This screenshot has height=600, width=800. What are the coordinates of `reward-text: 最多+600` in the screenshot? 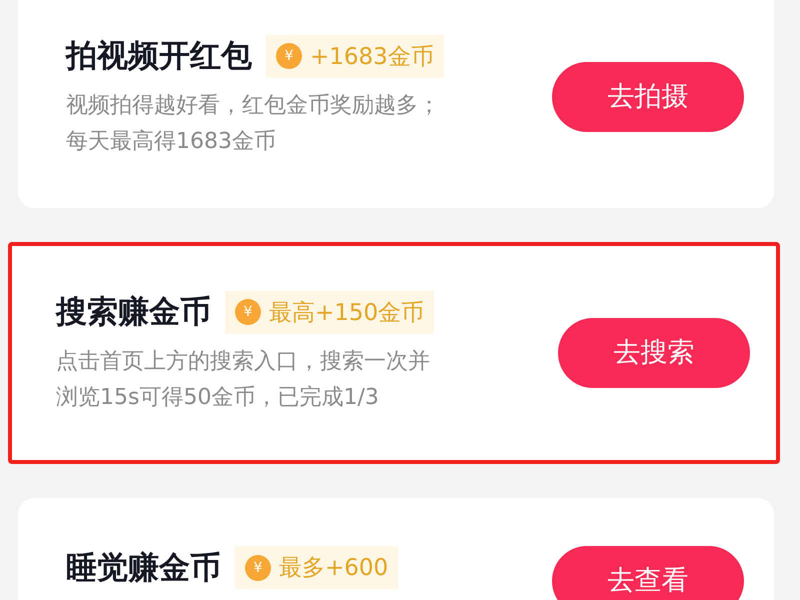 It's located at (333, 568).